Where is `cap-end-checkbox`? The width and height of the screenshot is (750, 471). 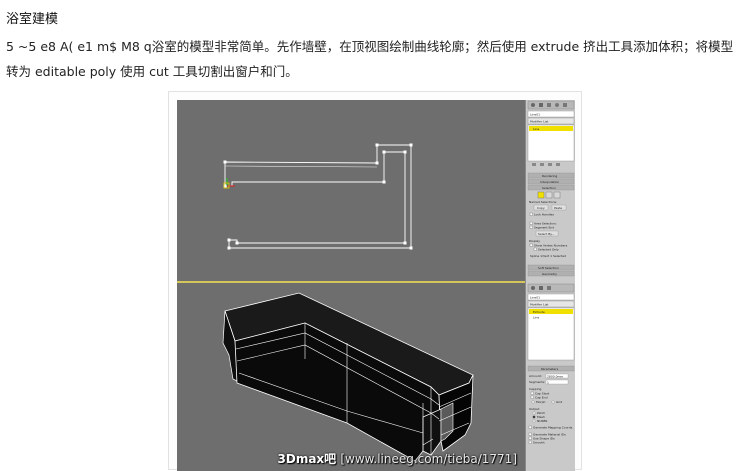 cap-end-checkbox is located at coordinates (532, 397).